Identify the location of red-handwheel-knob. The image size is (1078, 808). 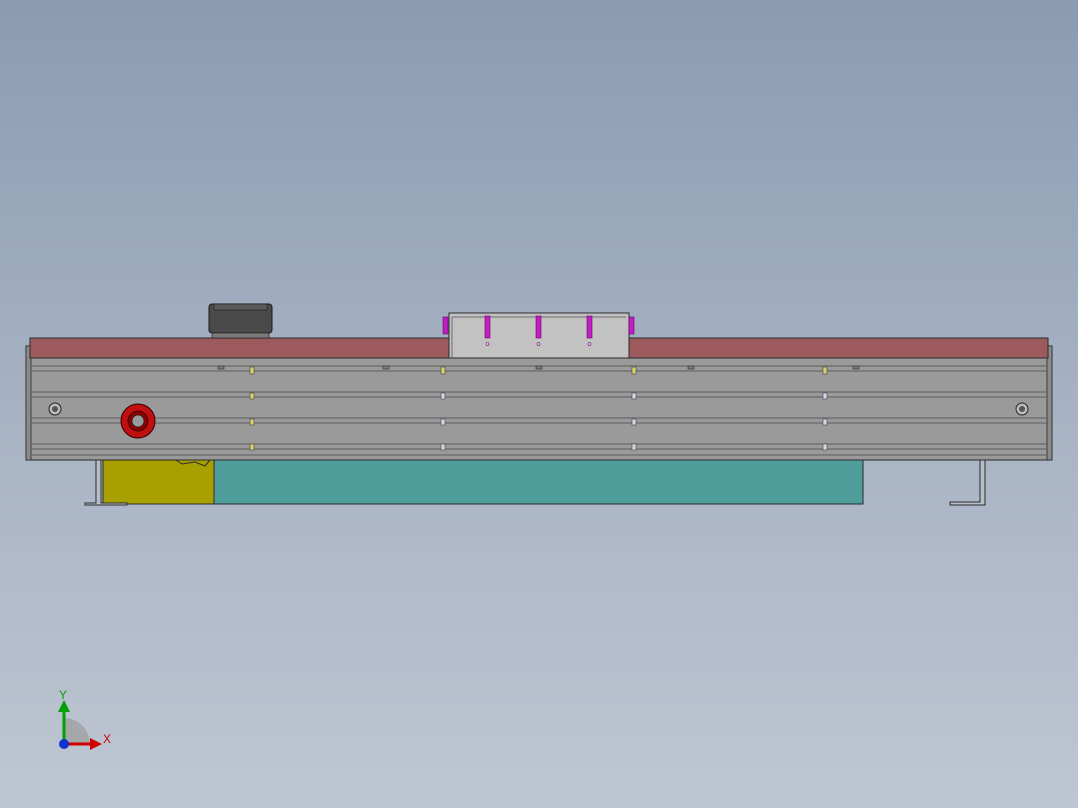
(138, 421).